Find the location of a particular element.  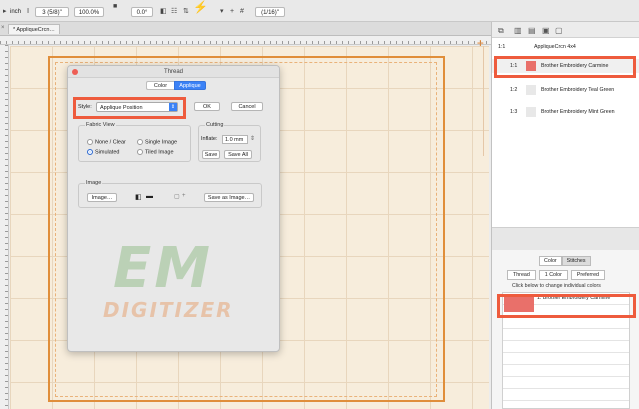

size-field: 3 (5/8)" is located at coordinates (52, 12).